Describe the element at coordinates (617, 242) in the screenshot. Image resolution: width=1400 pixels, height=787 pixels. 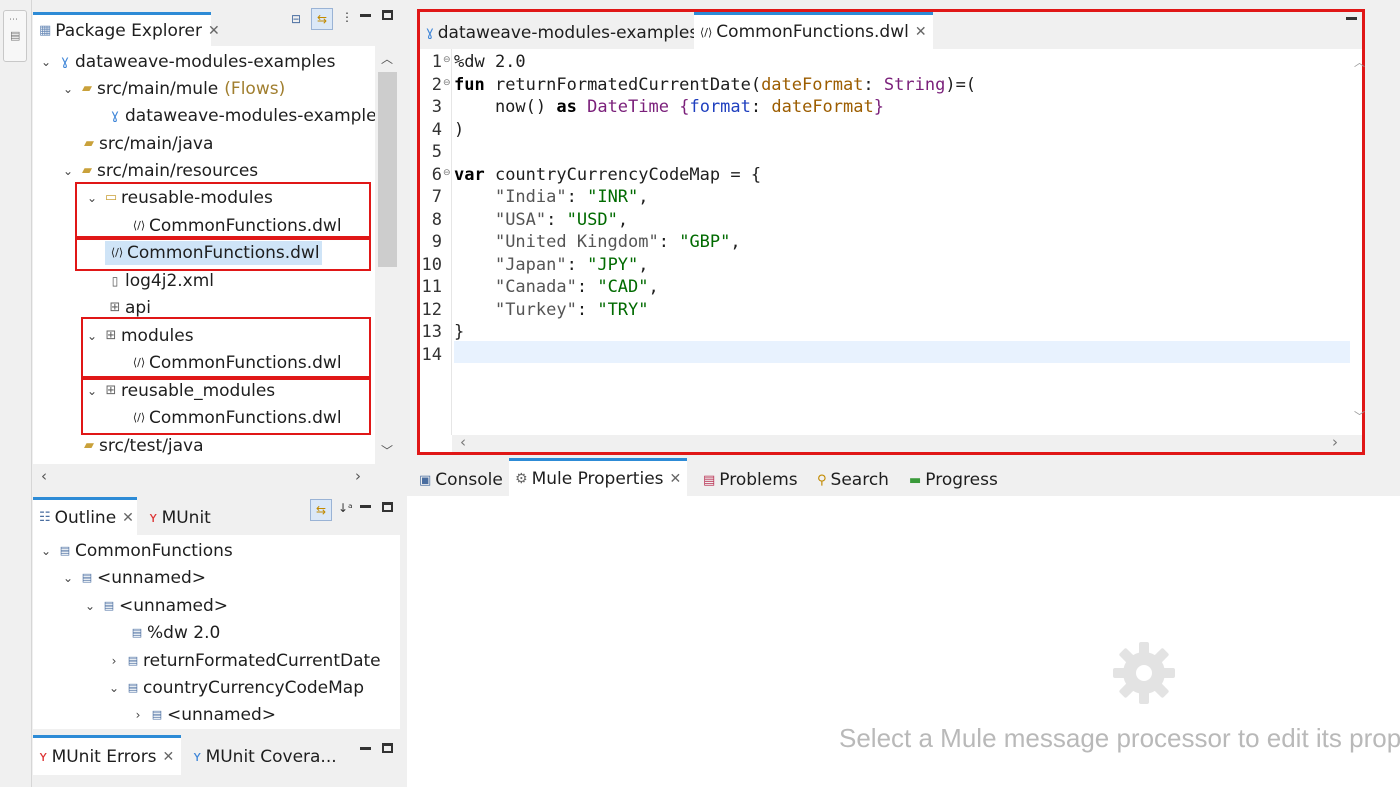
I see `code-line: "United Kingdom": "GBP",` at that location.